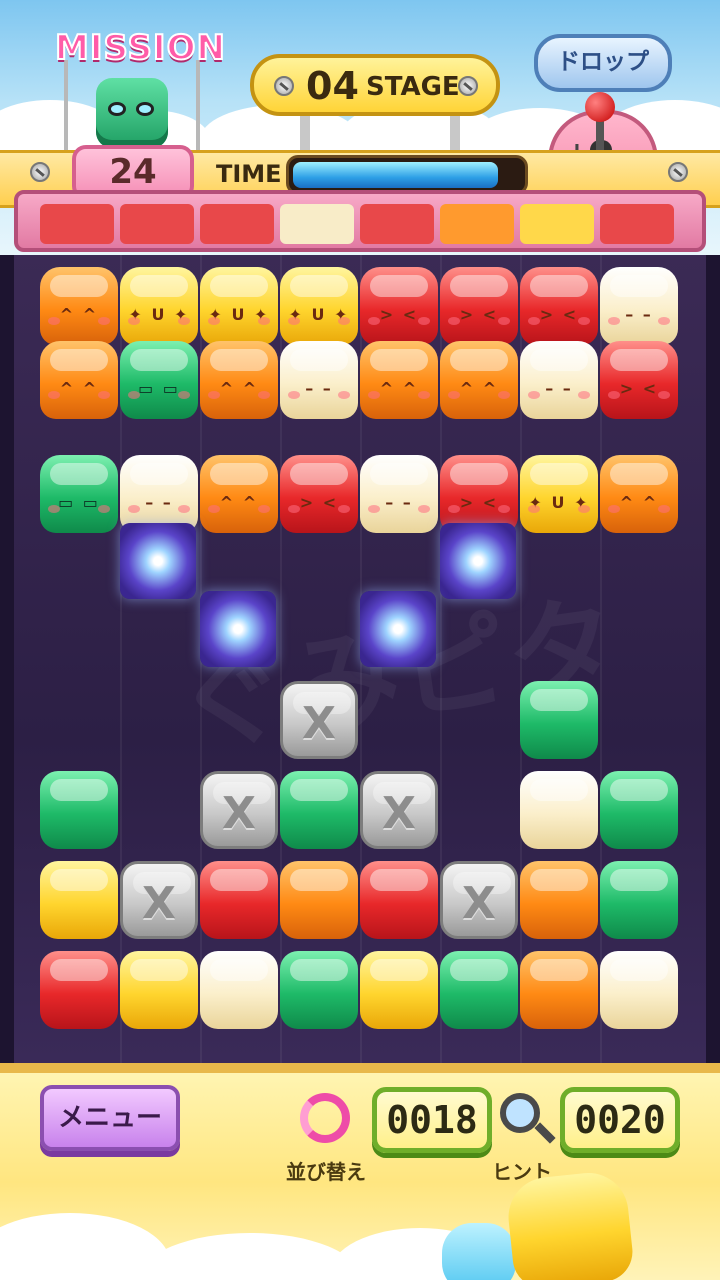  What do you see at coordinates (479, 903) in the screenshot?
I see `x-mark-icon: X` at bounding box center [479, 903].